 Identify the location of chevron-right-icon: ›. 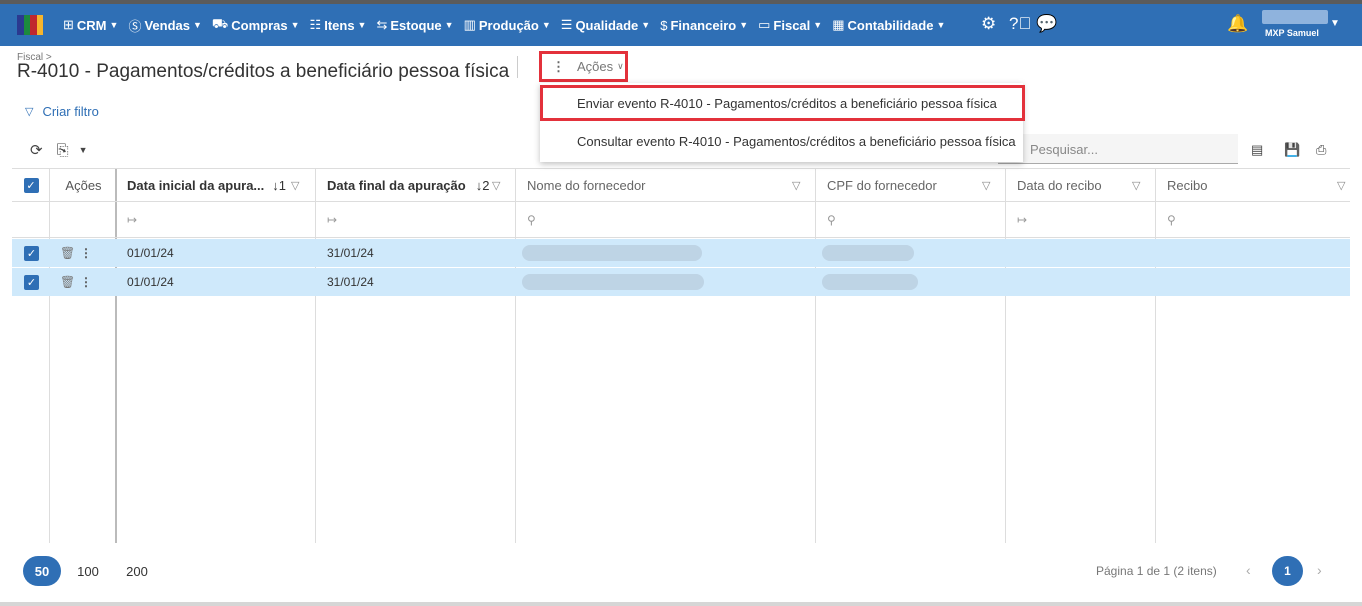
(1319, 570).